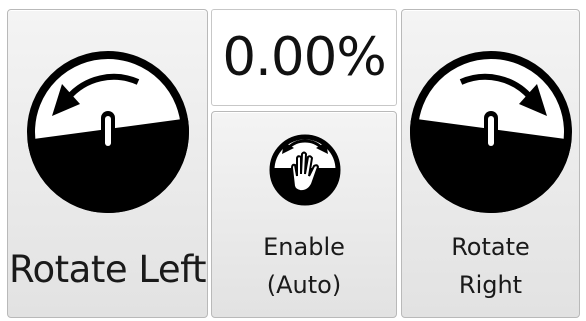  Describe the element at coordinates (107, 269) in the screenshot. I see `rotate-left-label: Rotate Left` at that location.